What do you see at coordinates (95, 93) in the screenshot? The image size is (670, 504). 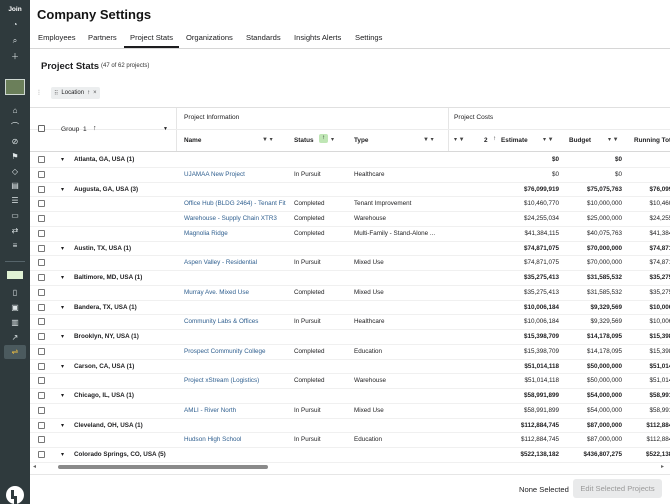 I see `chip-close-icon: ×` at bounding box center [95, 93].